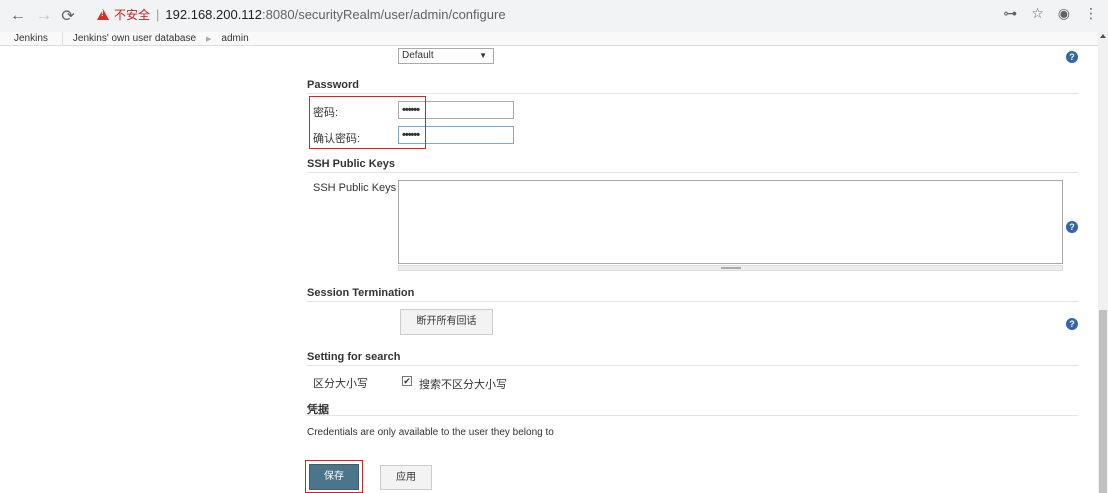 This screenshot has width=1108, height=493. I want to click on breadcrumb-user-database: Jenkins' own user database, so click(134, 39).